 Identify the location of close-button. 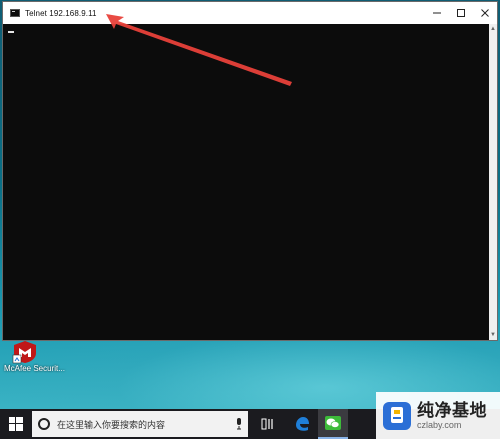
(485, 13).